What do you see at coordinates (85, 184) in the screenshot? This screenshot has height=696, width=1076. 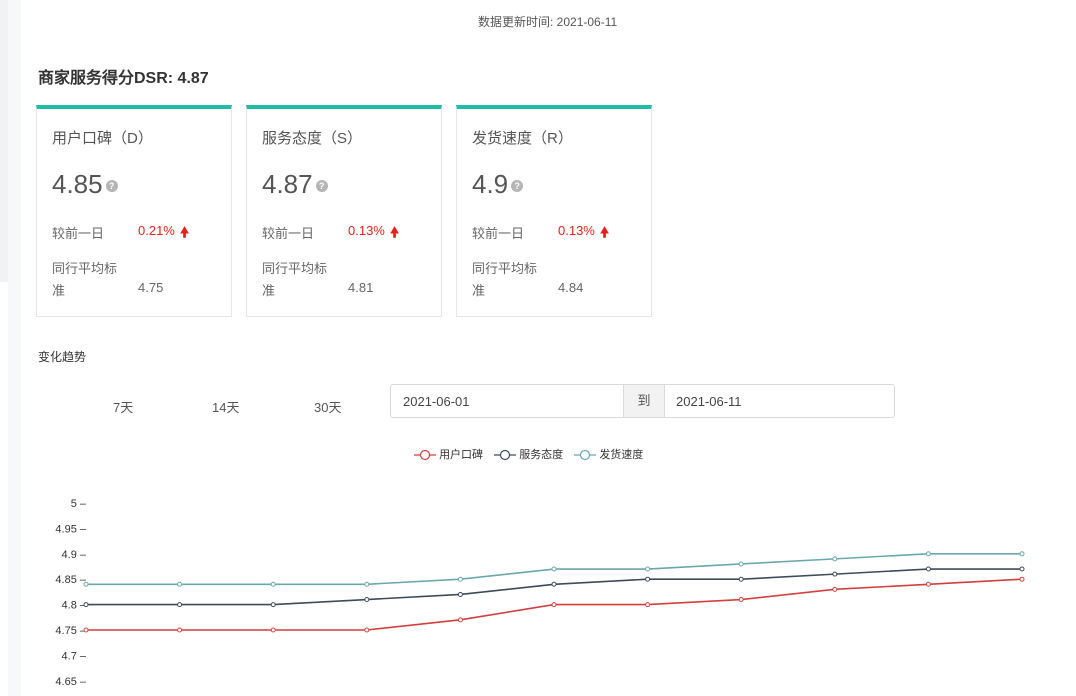 I see `card-score: 4.85?` at bounding box center [85, 184].